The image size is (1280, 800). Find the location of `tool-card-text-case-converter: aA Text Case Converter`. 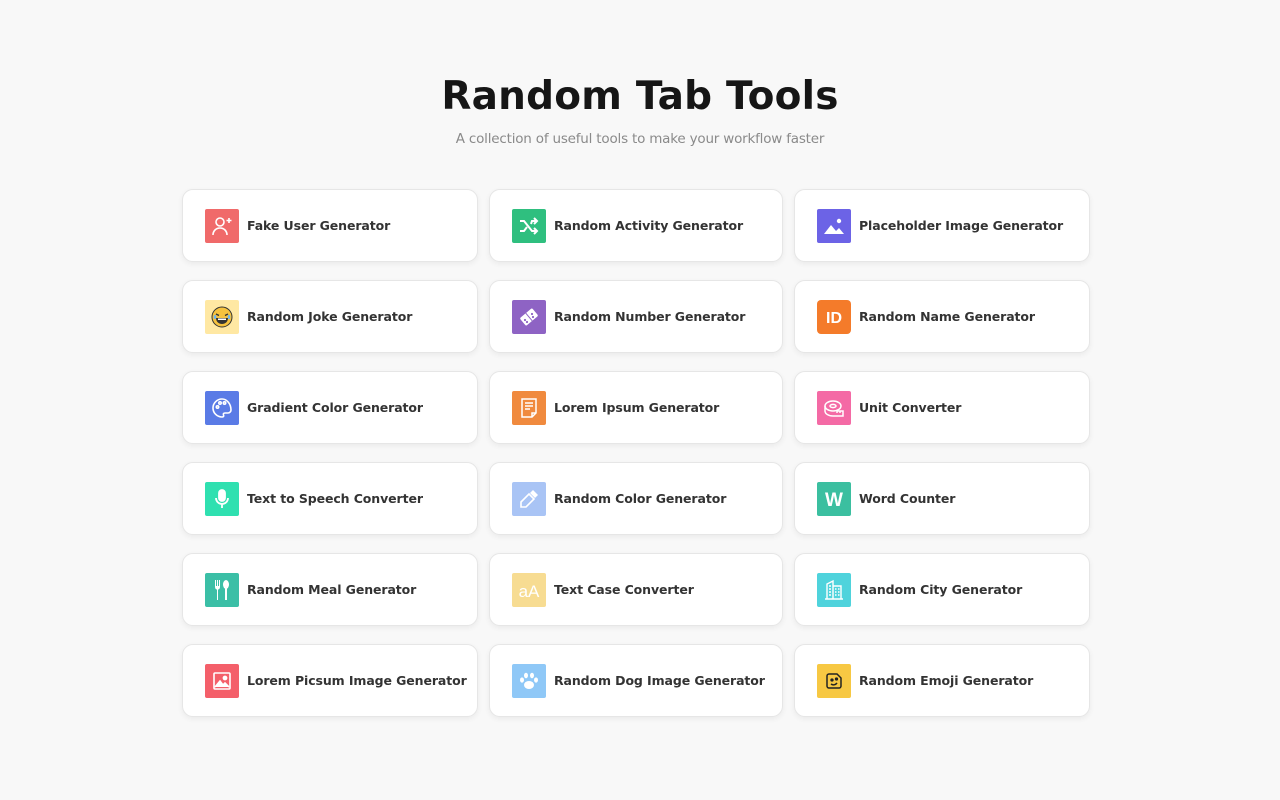

tool-card-text-case-converter: aA Text Case Converter is located at coordinates (636, 589).